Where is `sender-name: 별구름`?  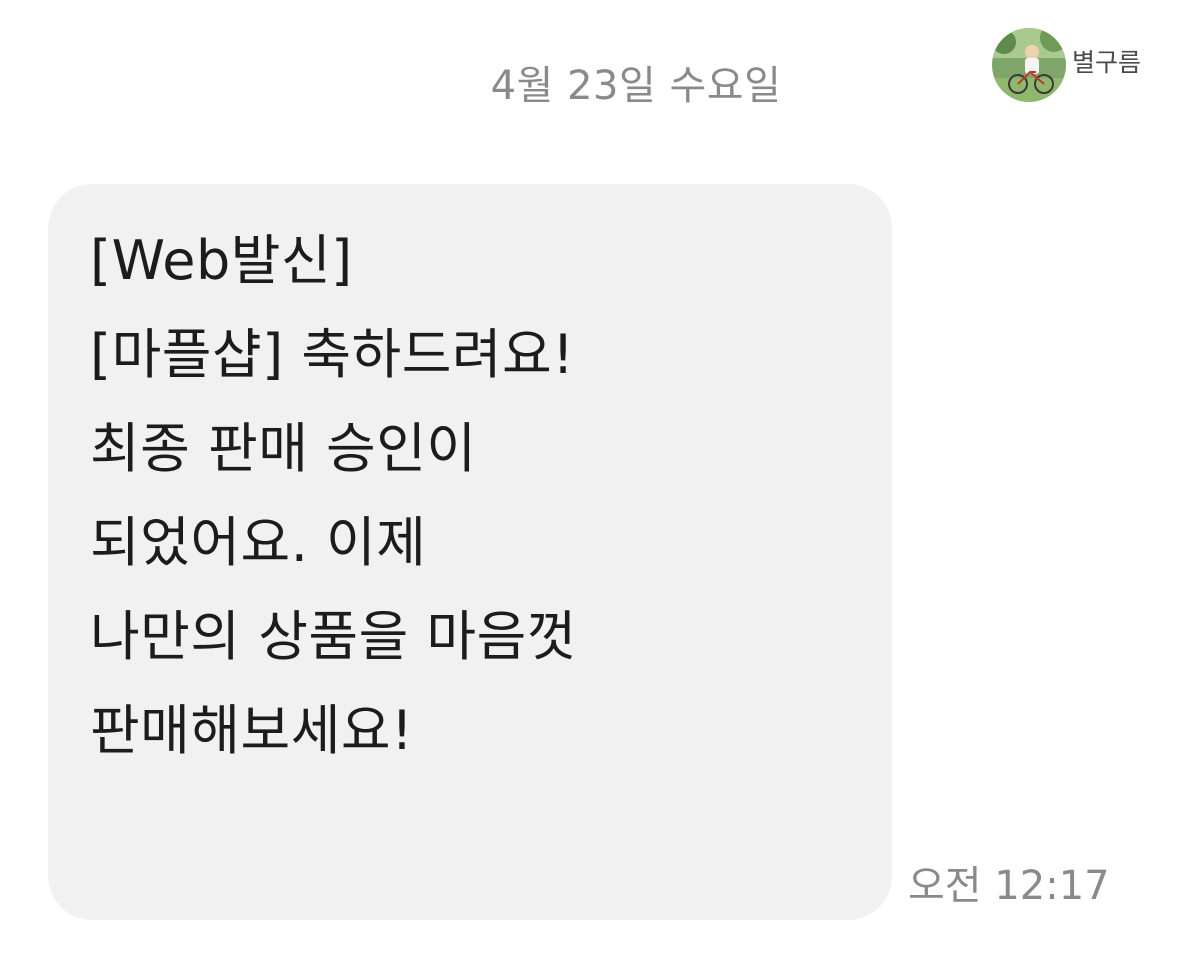
sender-name: 별구름 is located at coordinates (1107, 62).